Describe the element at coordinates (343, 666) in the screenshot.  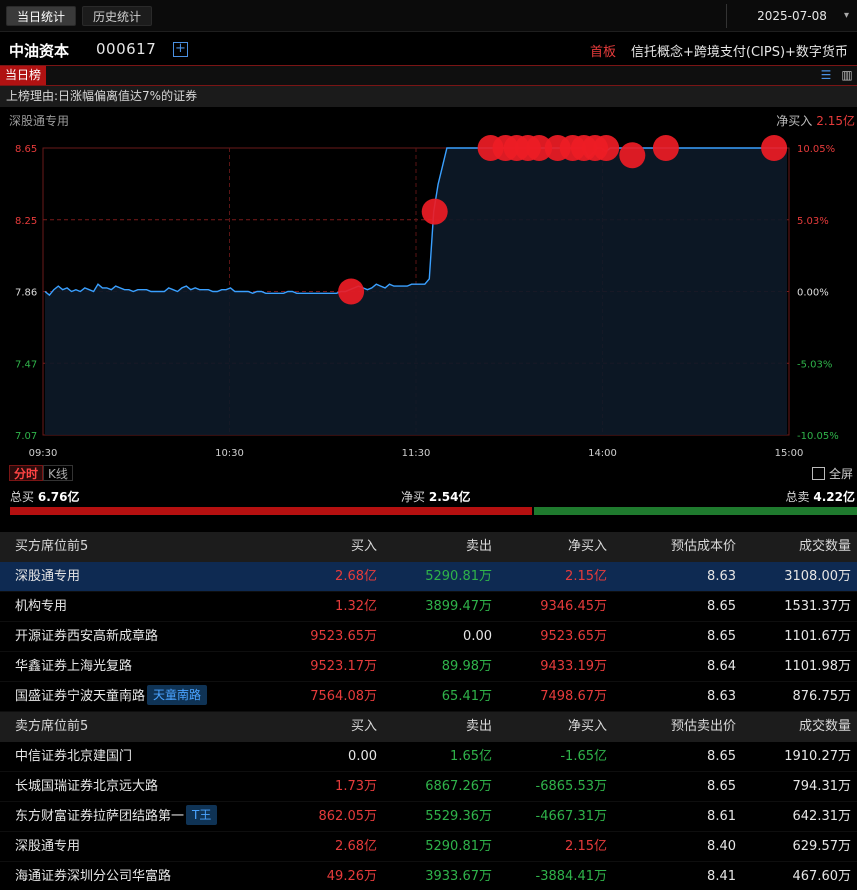
I see `buy-amount: 9523.17万` at that location.